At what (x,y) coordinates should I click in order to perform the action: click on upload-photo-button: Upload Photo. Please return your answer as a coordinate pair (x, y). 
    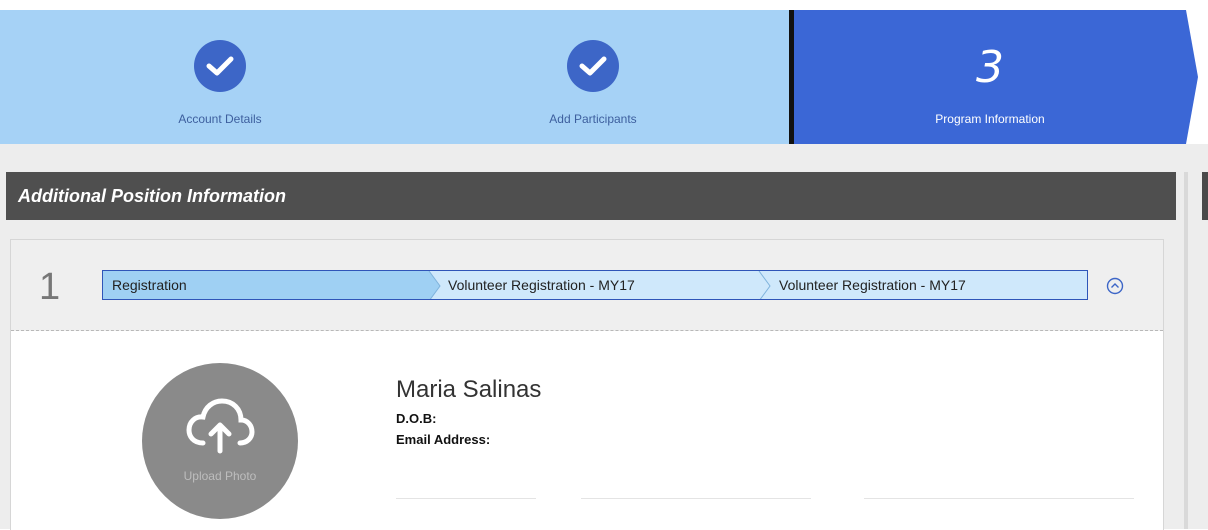
    Looking at the image, I should click on (220, 441).